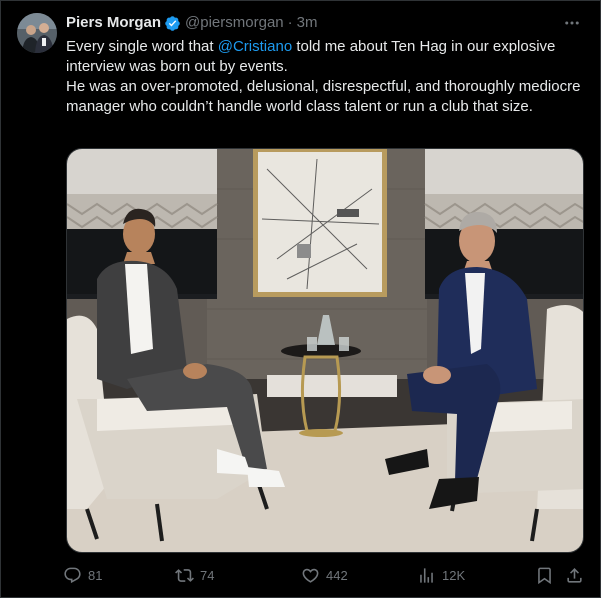 The width and height of the screenshot is (601, 598). I want to click on retweet-icon, so click(184, 575).